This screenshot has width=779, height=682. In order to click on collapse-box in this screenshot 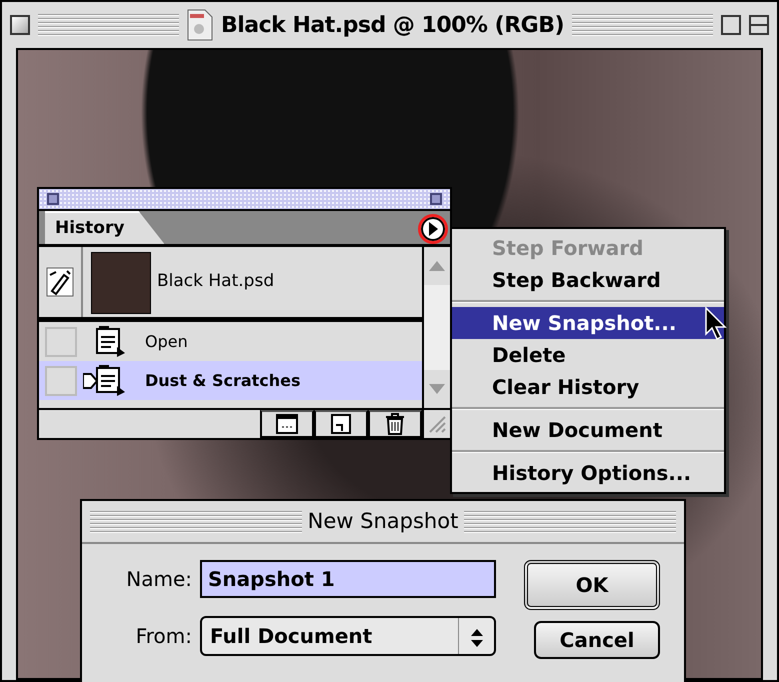, I will do `click(759, 25)`.